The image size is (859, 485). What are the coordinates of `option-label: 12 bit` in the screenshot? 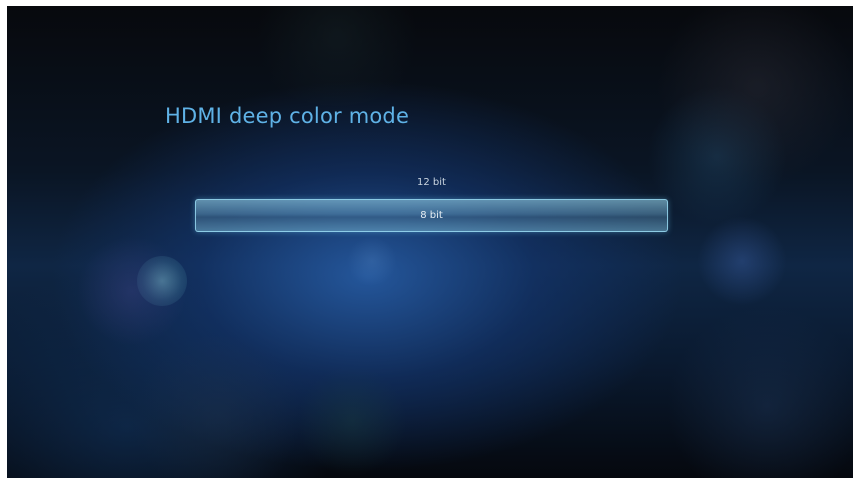 It's located at (431, 182).